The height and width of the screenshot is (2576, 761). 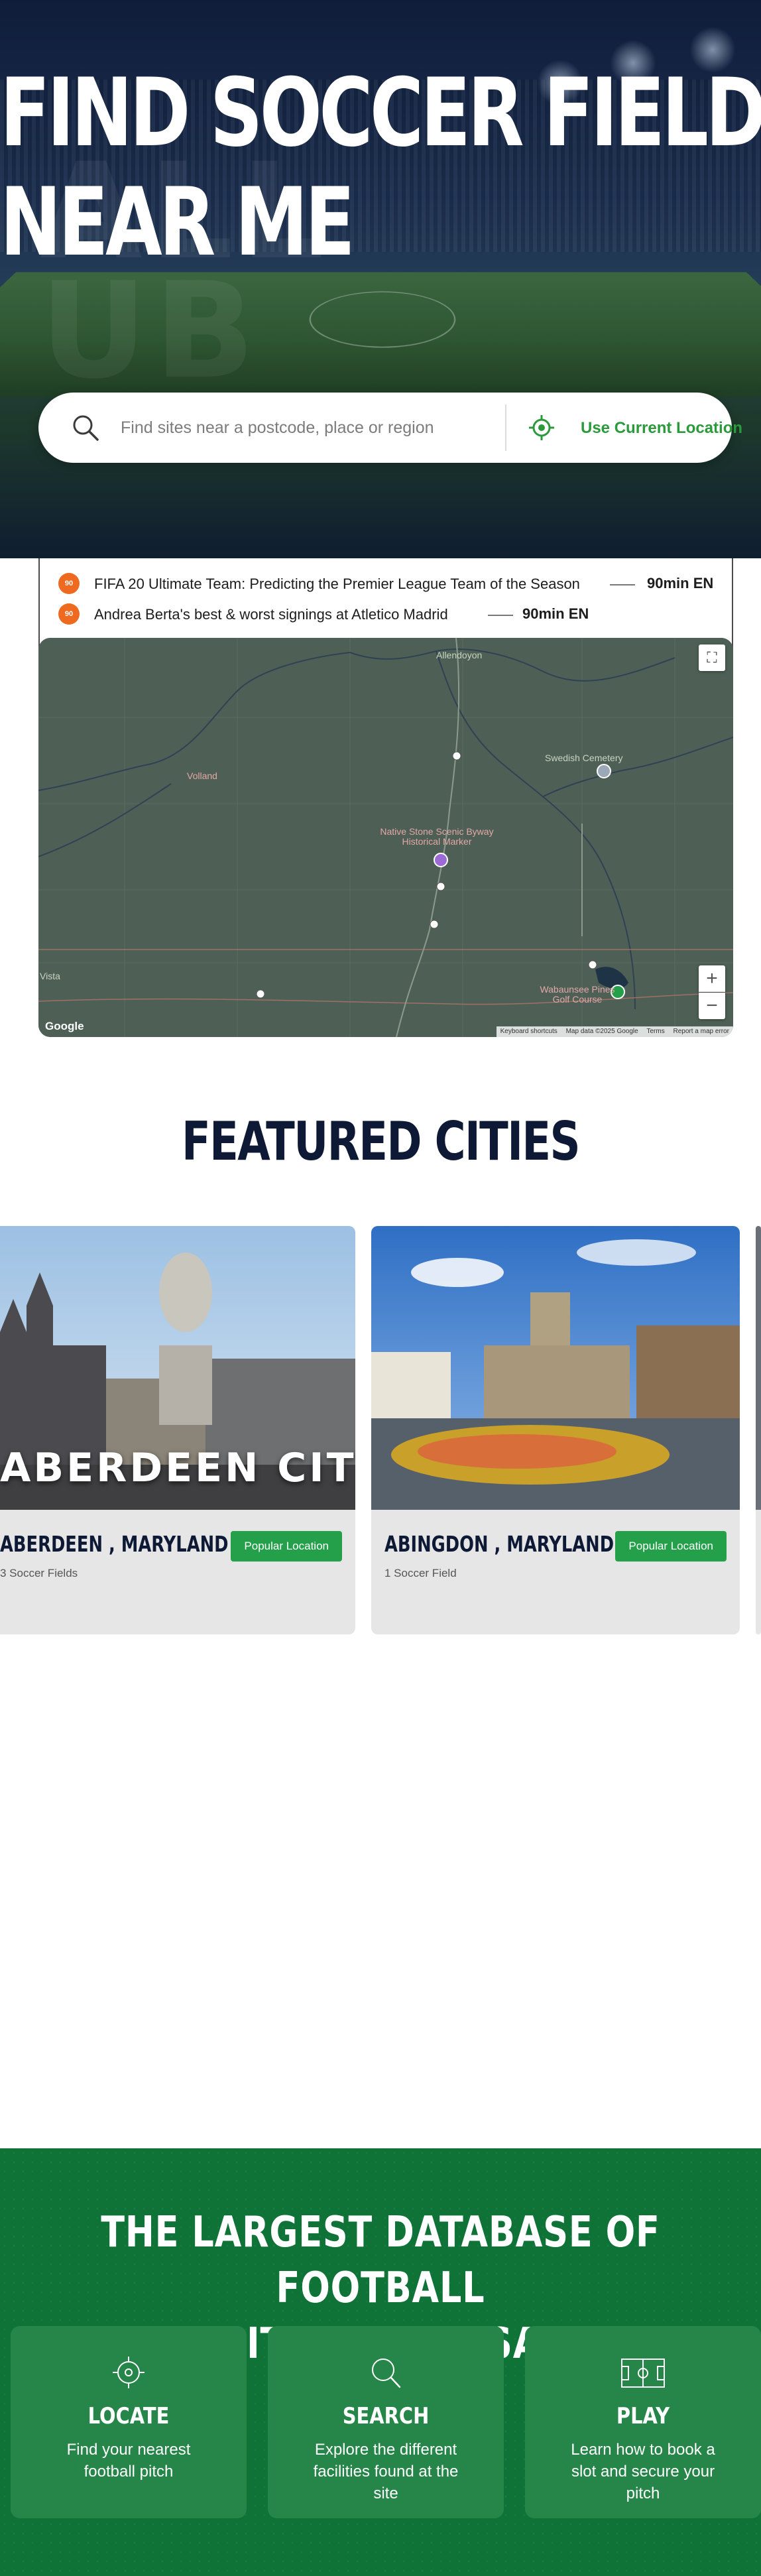 What do you see at coordinates (115, 1544) in the screenshot?
I see `city-name: ABERDEEN , MARYLAND` at bounding box center [115, 1544].